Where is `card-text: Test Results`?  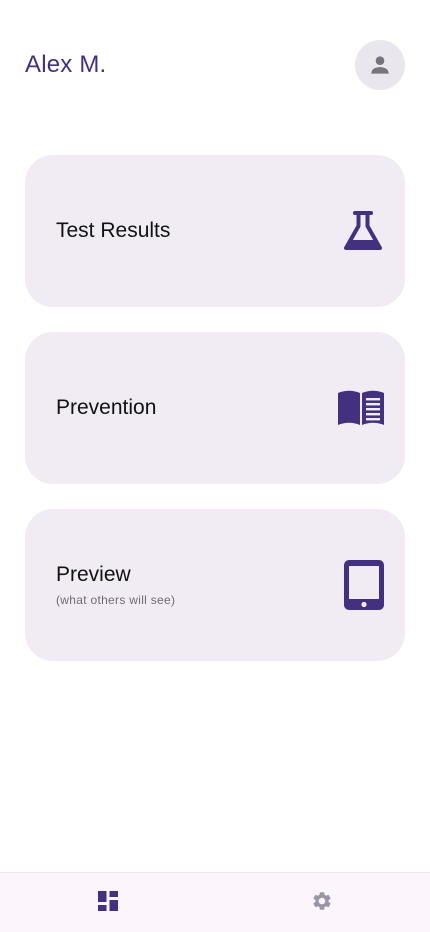 card-text: Test Results is located at coordinates (113, 231).